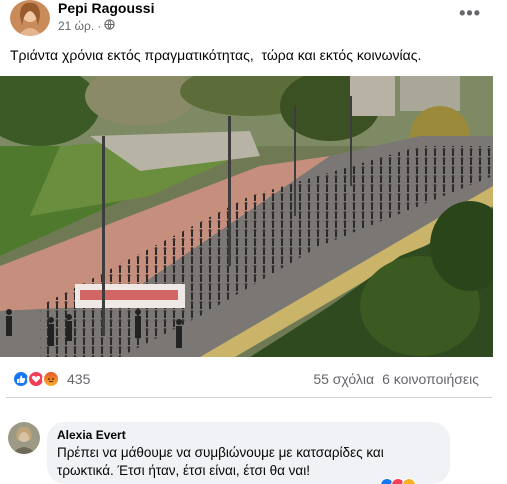 This screenshot has width=507, height=484. I want to click on comments-count: 55 σχόλια, so click(343, 379).